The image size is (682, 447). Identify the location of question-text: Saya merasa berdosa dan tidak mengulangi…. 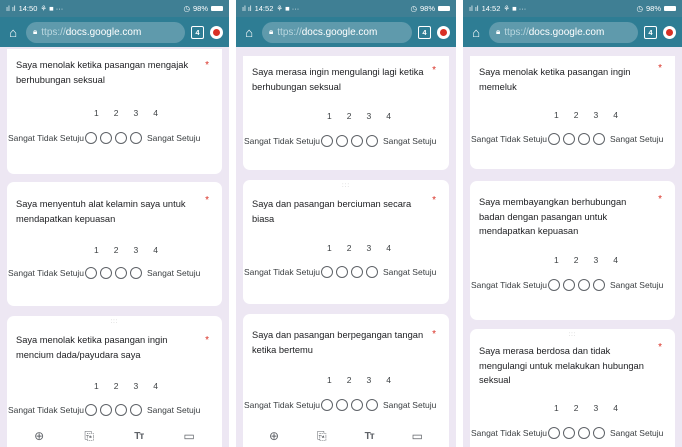
(561, 365).